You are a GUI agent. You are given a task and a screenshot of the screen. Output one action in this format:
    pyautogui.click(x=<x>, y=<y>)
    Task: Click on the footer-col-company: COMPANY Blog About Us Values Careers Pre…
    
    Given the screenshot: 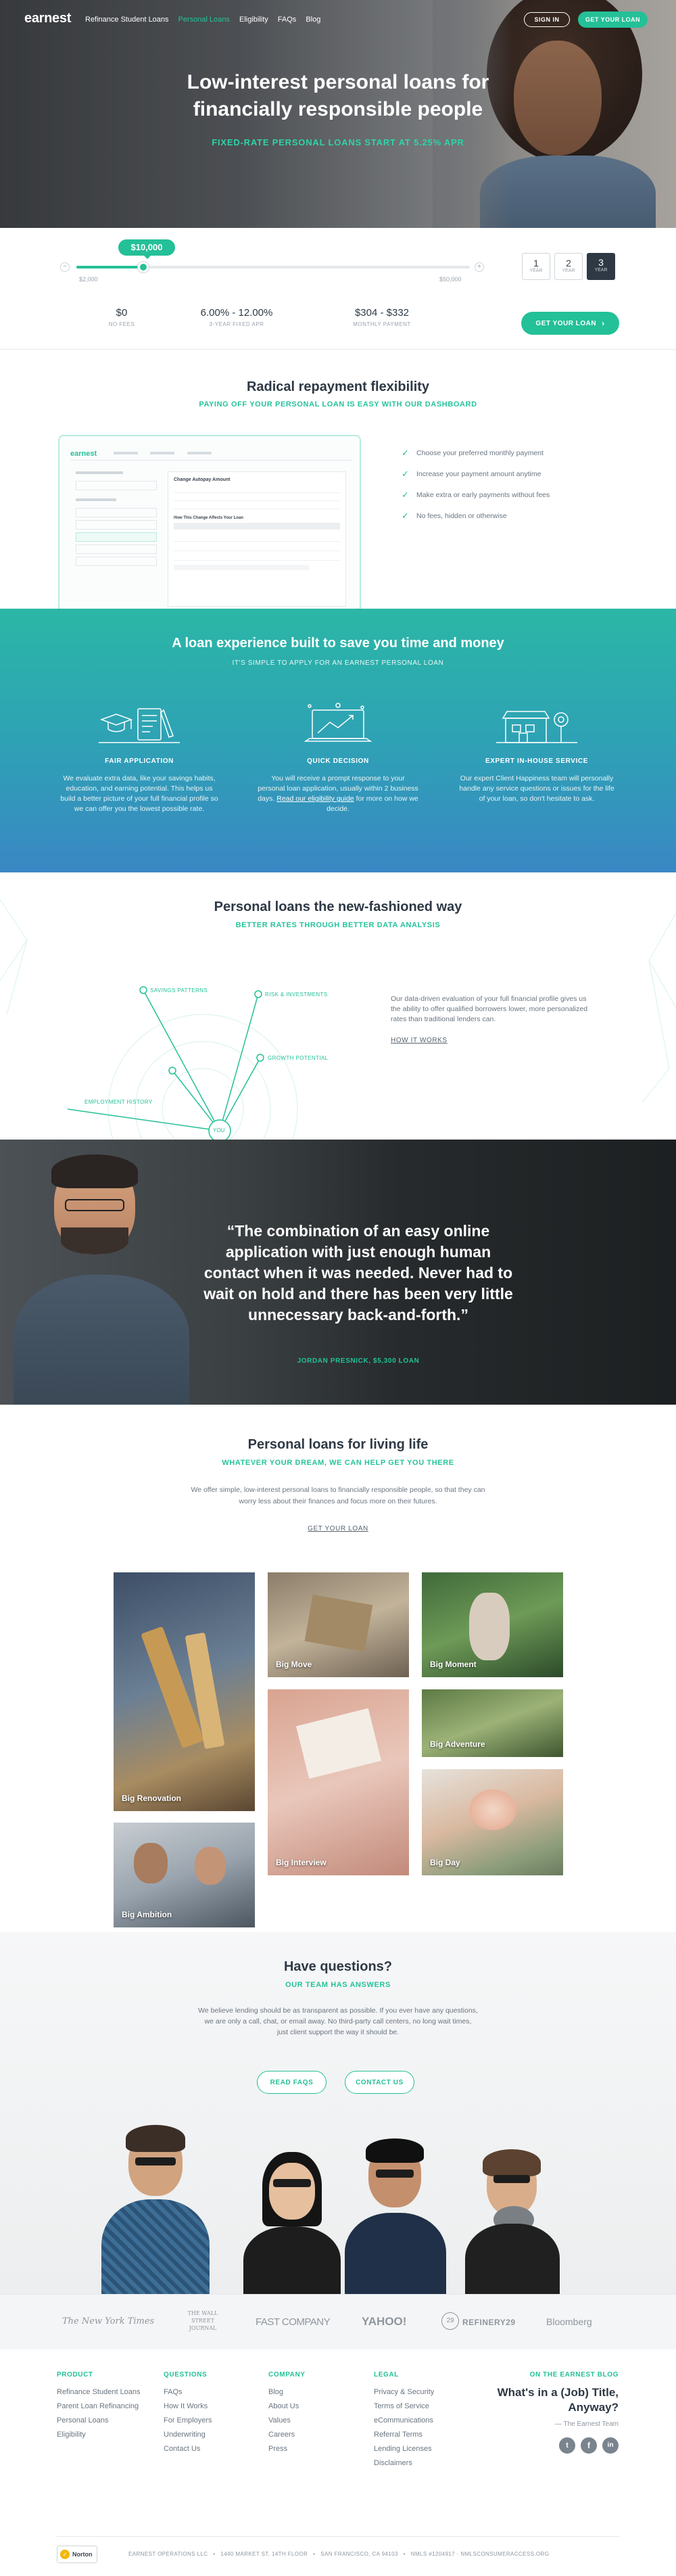 What is the action you would take?
    pyautogui.click(x=287, y=2413)
    